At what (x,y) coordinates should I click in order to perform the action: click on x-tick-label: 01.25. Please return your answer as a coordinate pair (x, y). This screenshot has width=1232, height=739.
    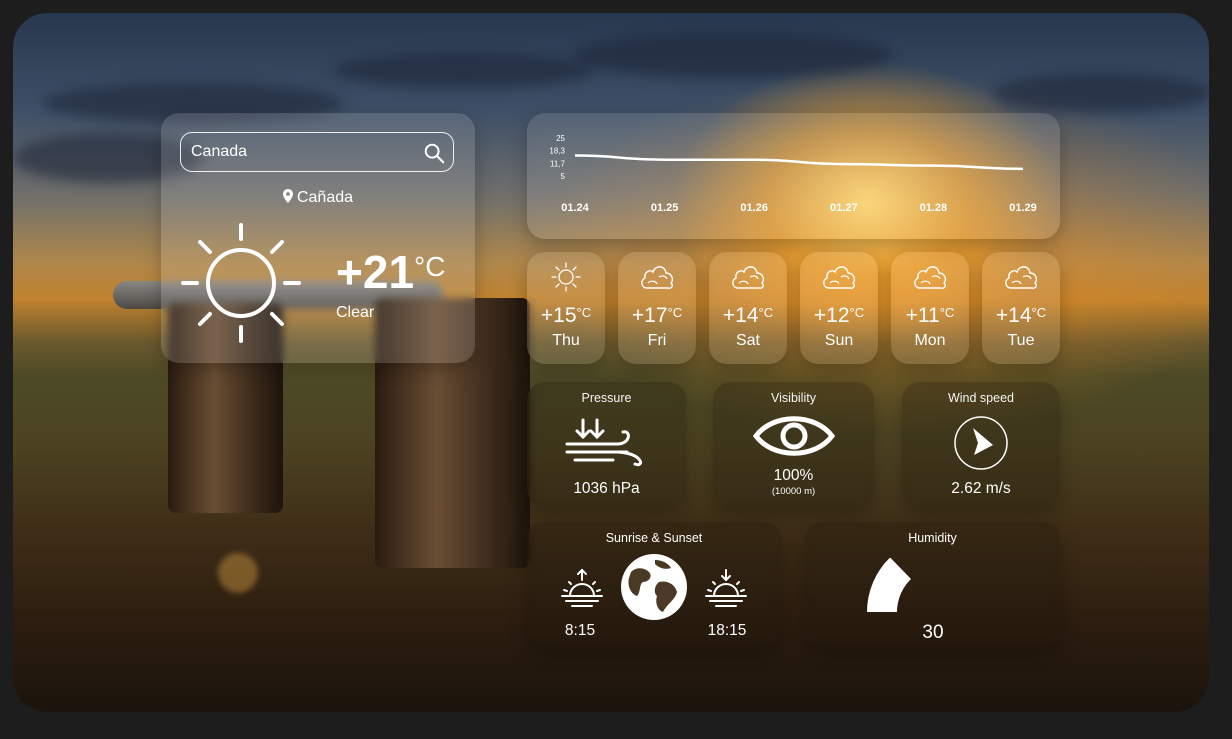
    Looking at the image, I should click on (665, 208).